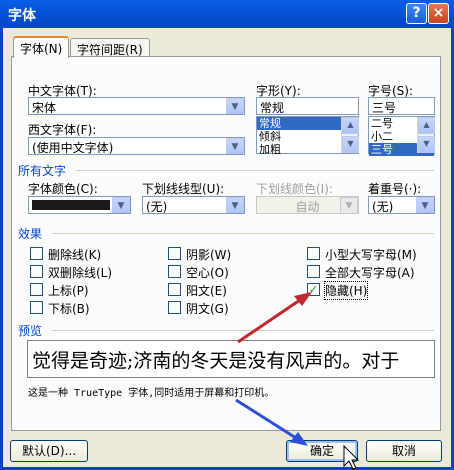  I want to click on red-arrow-icon, so click(269, 321).